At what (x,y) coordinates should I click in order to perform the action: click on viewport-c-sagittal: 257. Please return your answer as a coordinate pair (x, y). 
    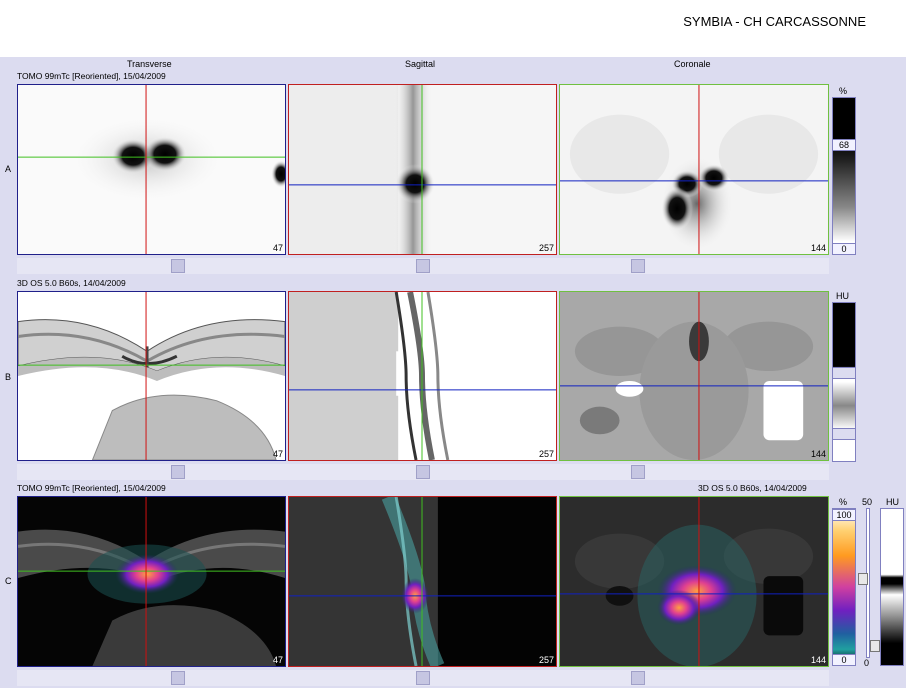
    Looking at the image, I should click on (422, 581).